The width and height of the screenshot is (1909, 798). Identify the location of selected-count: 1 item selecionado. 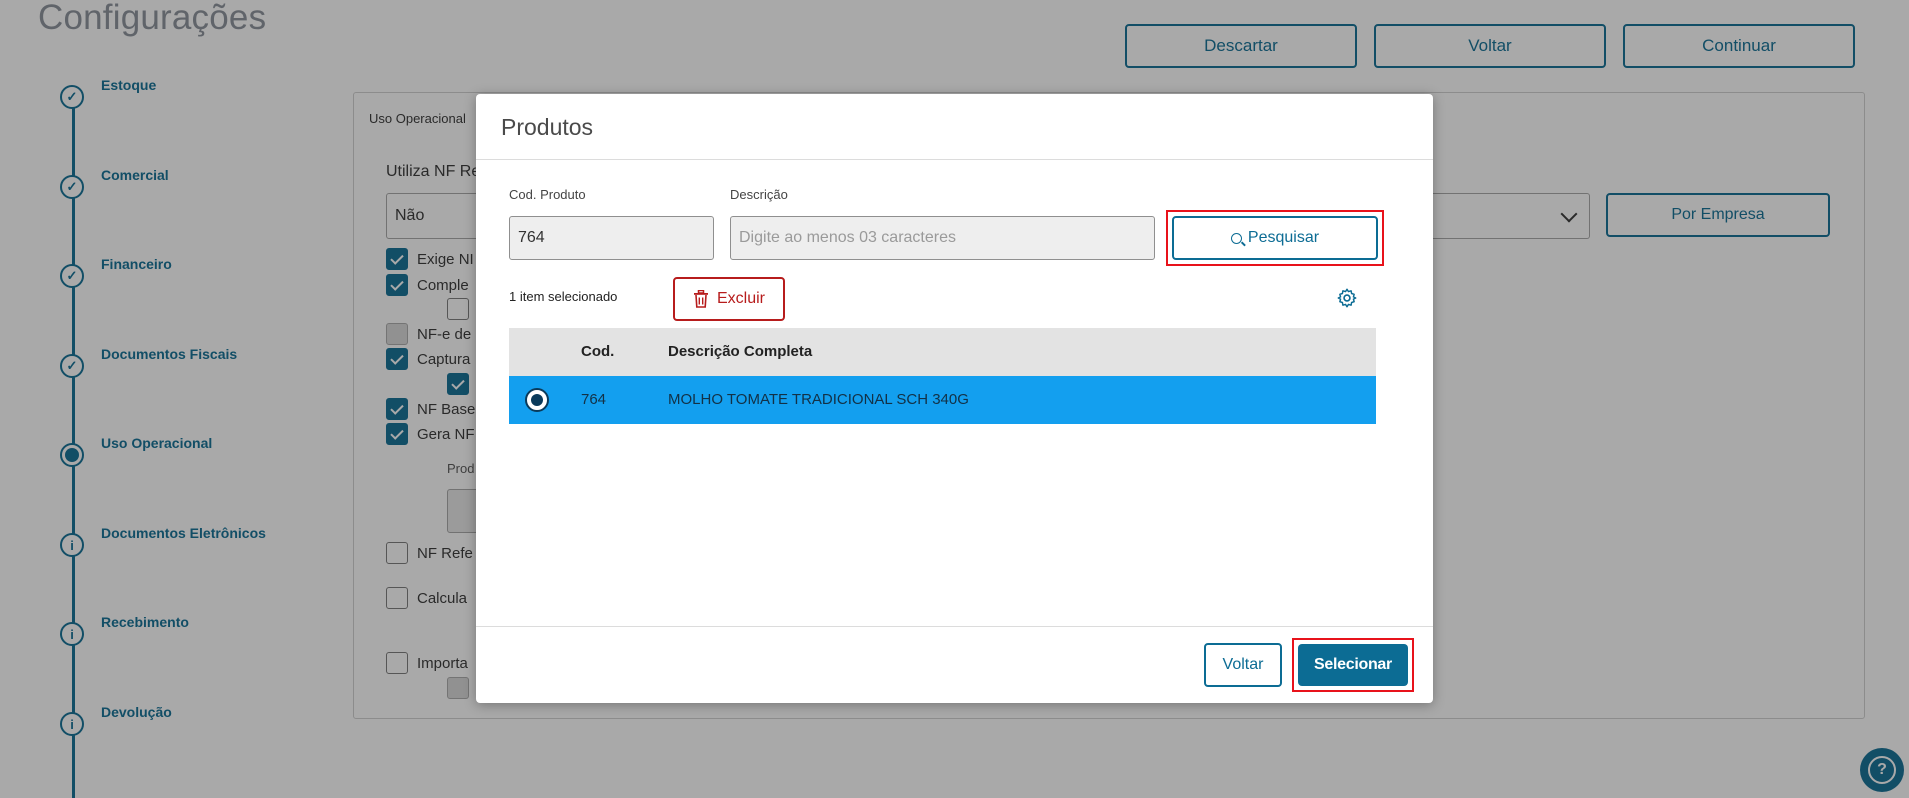
(563, 296).